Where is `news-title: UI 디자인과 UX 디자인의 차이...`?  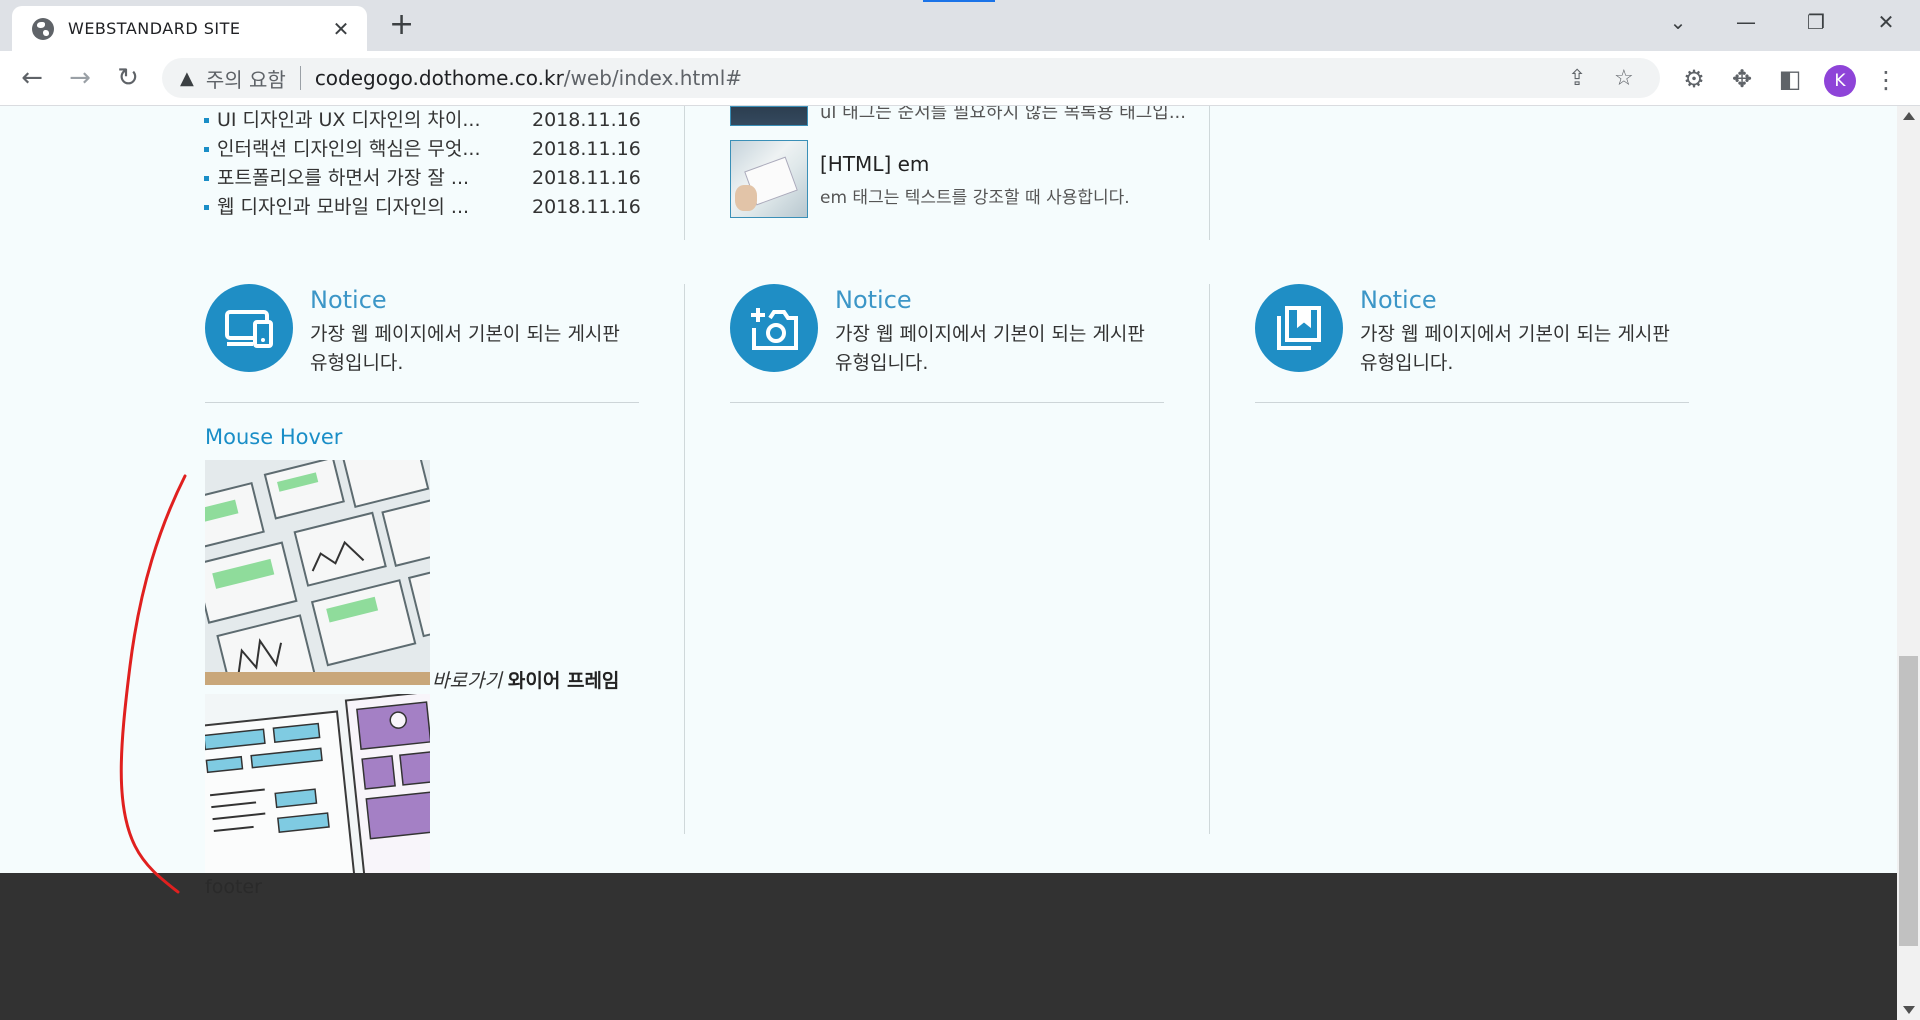
news-title: UI 디자인과 UX 디자인의 차이... is located at coordinates (349, 120).